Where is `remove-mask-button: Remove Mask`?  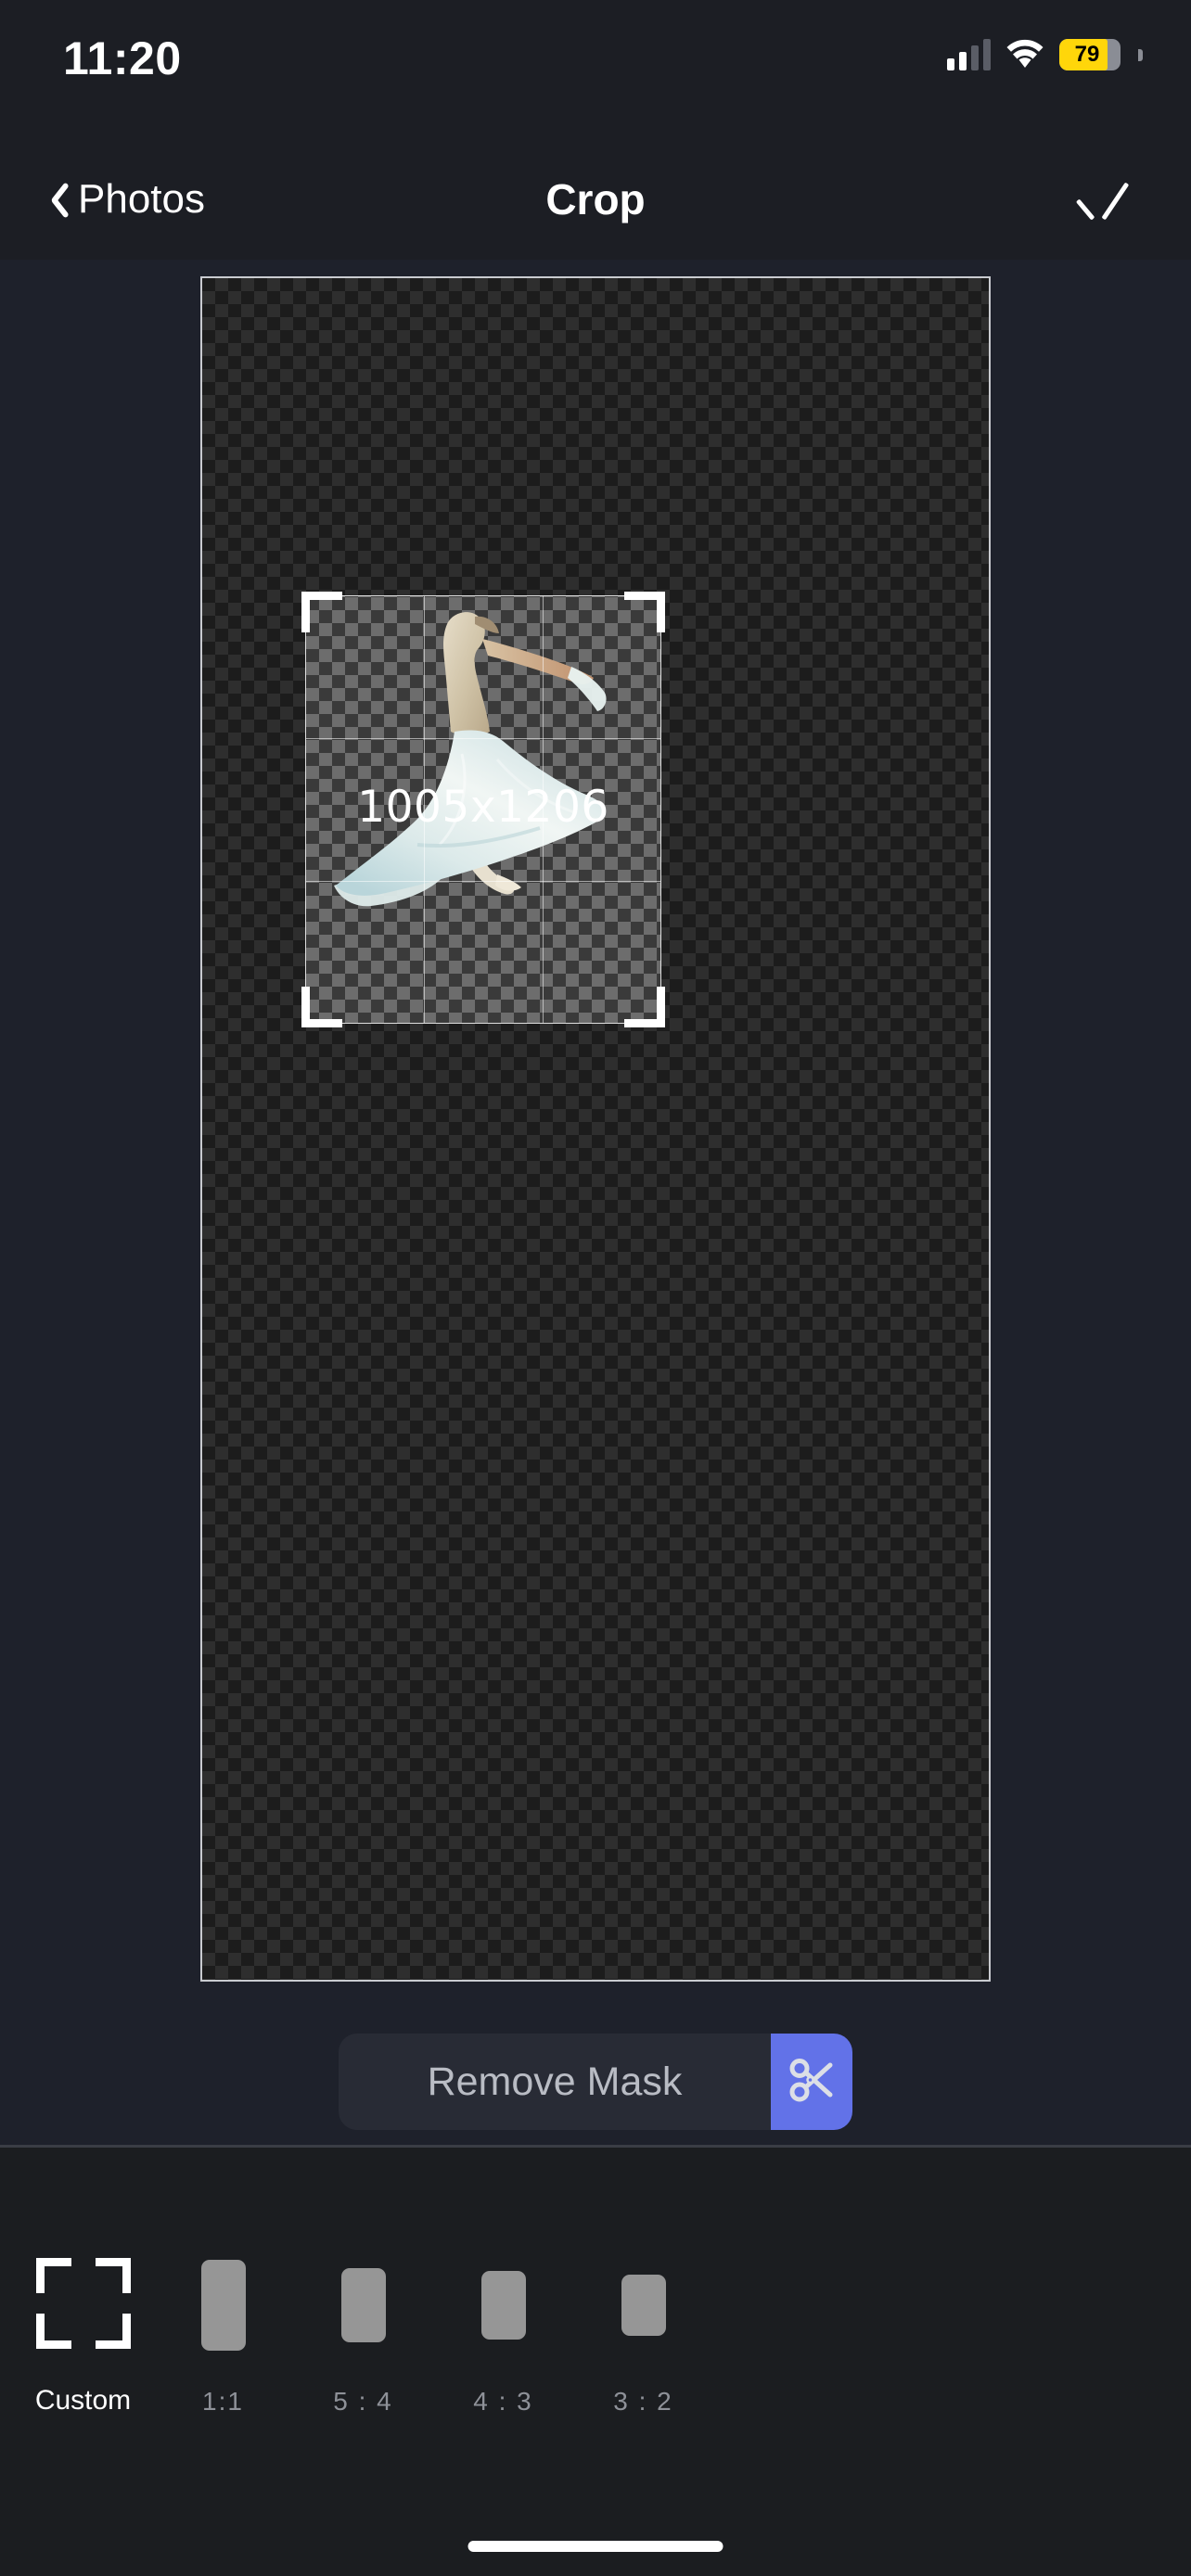
remove-mask-button: Remove Mask is located at coordinates (555, 2082).